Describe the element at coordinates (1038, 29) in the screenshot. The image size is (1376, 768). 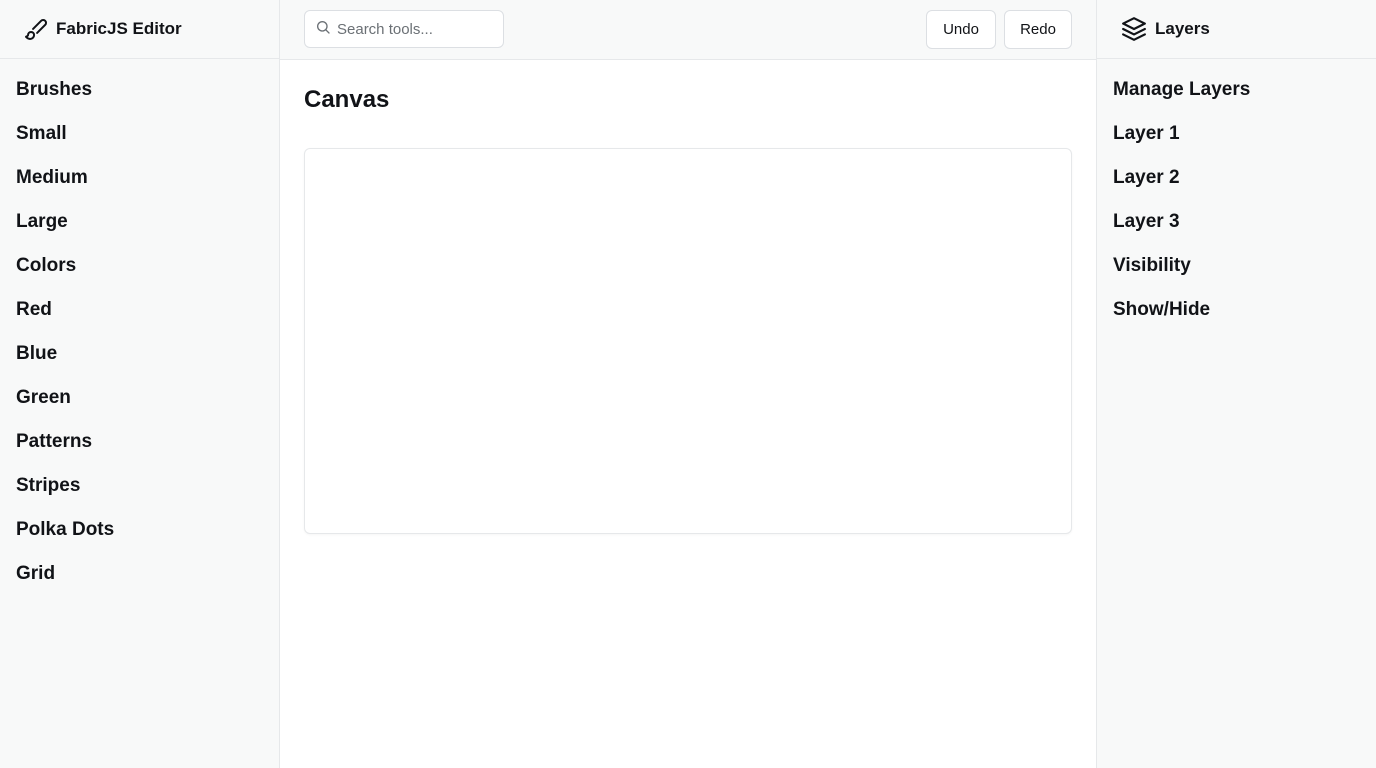
I see `redo-button: Redo` at that location.